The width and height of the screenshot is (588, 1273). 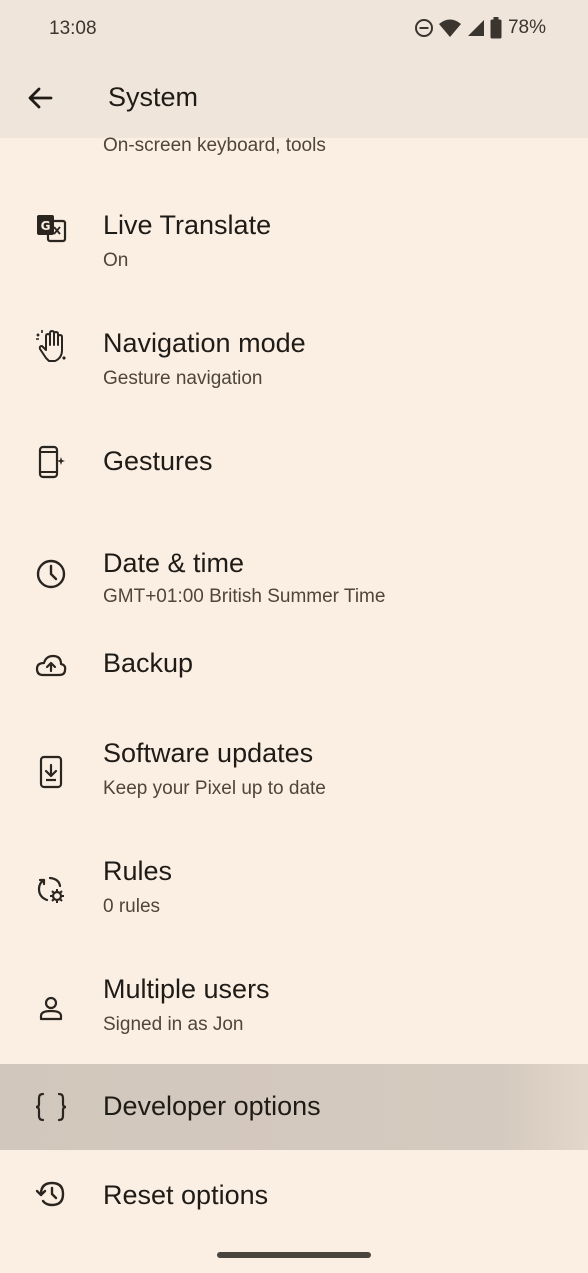 I want to click on item-subtitle: Signed in as Jon, so click(x=173, y=1024).